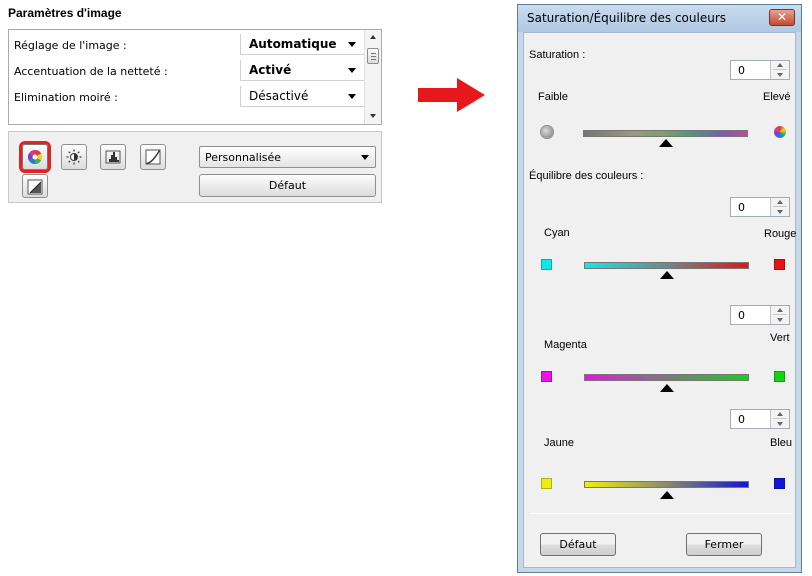 This screenshot has height=576, width=812. What do you see at coordinates (779, 264) in the screenshot?
I see `red-swatch` at bounding box center [779, 264].